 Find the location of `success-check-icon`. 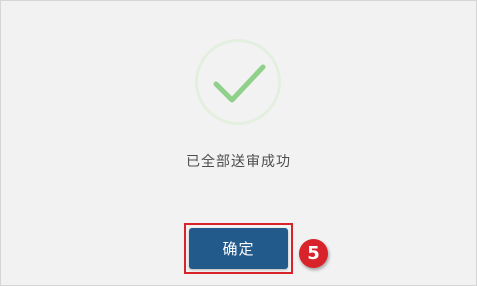

success-check-icon is located at coordinates (238, 82).